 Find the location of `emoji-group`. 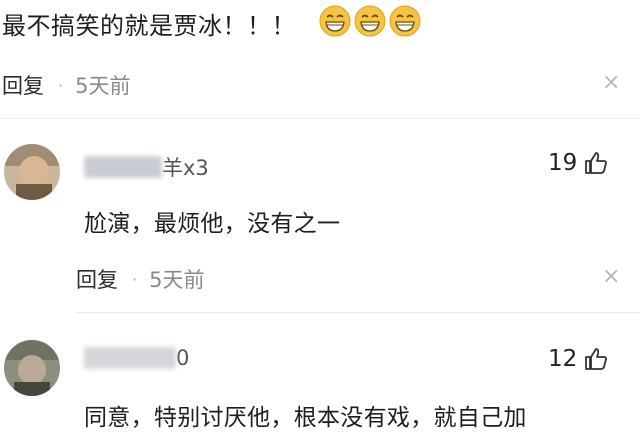

emoji-group is located at coordinates (370, 21).